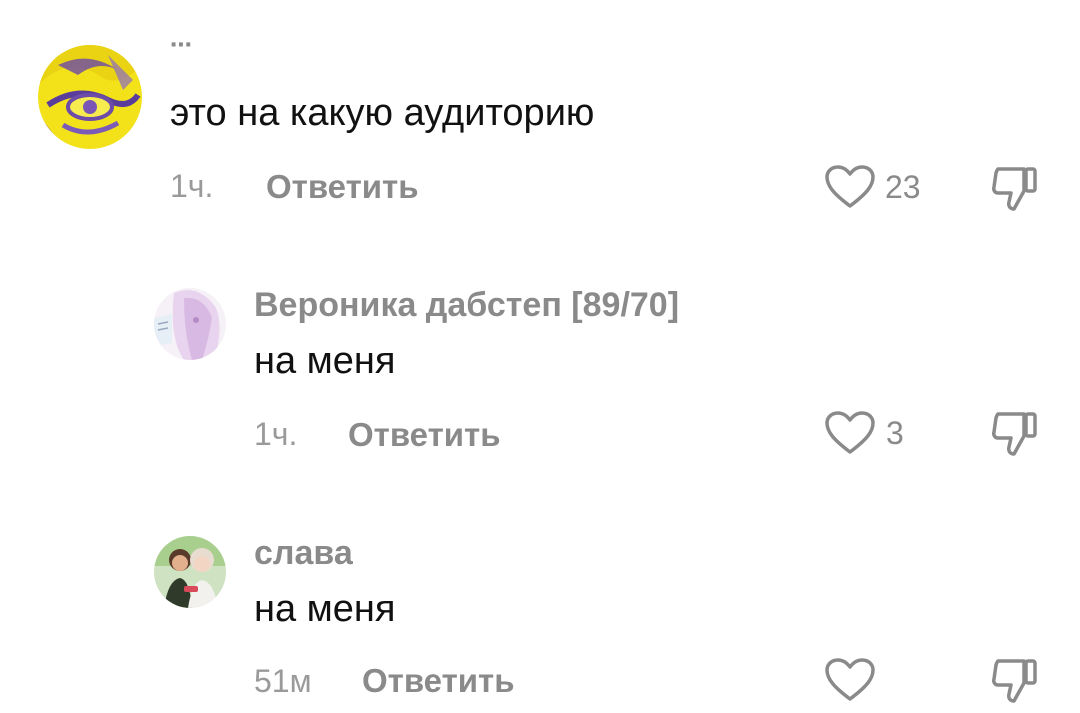 This screenshot has width=1080, height=713. Describe the element at coordinates (283, 681) in the screenshot. I see `comment-time: 51м` at that location.